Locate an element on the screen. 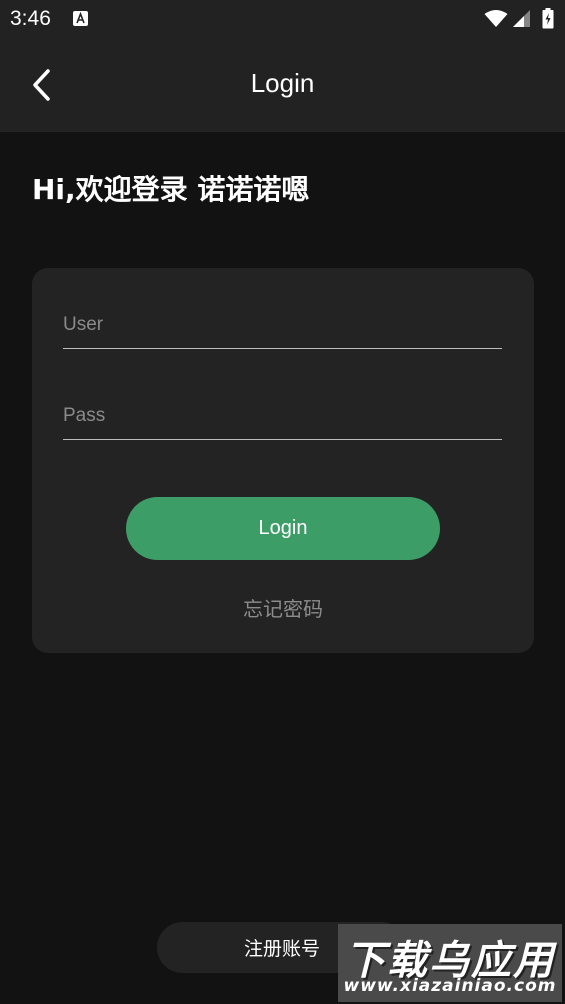 The width and height of the screenshot is (565, 1004). status-bar: 3:46 is located at coordinates (282, 19).